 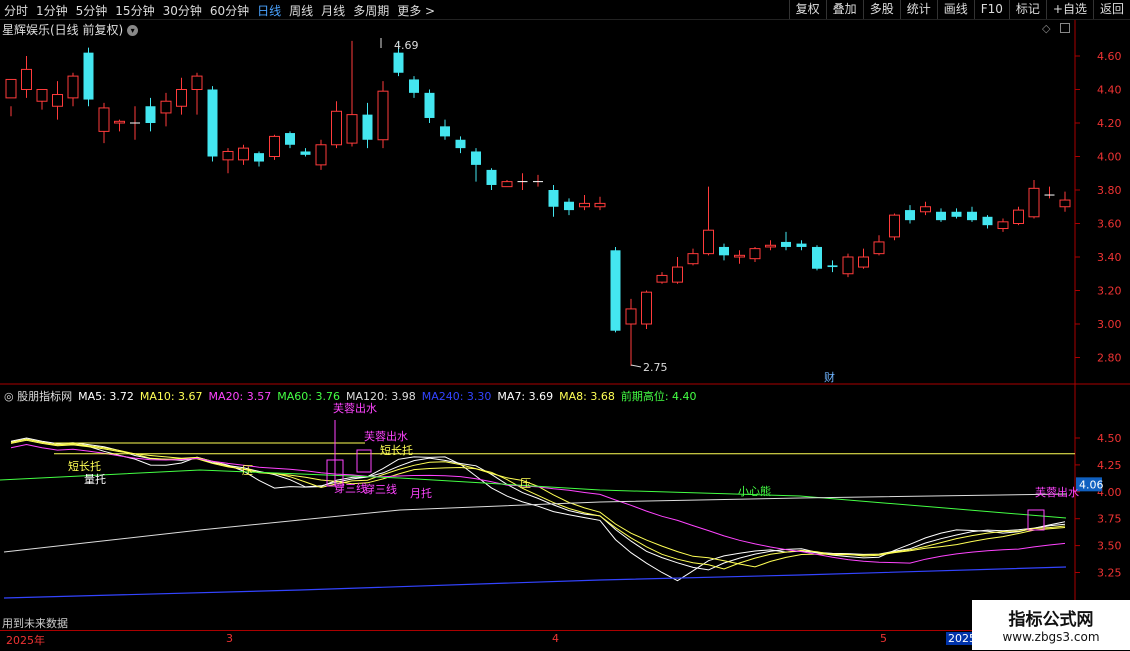 What do you see at coordinates (1109, 123) in the screenshot?
I see `y-tick-label: 4.20` at bounding box center [1109, 123].